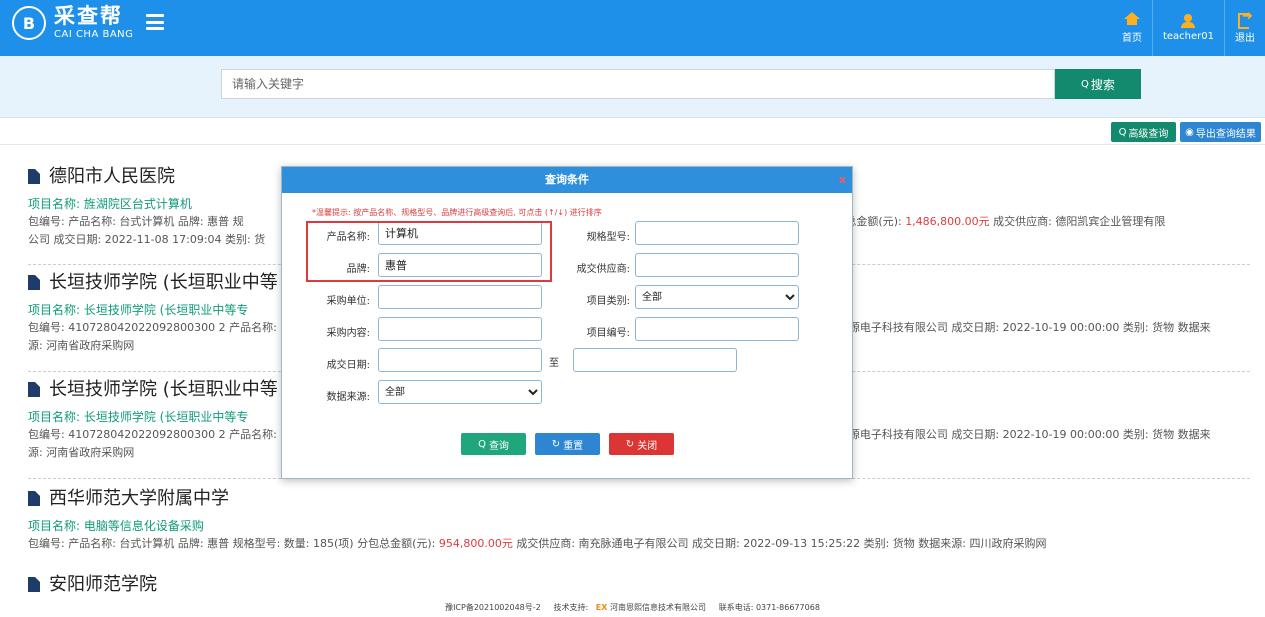  Describe the element at coordinates (498, 446) in the screenshot. I see `query-button-label: 查询` at that location.